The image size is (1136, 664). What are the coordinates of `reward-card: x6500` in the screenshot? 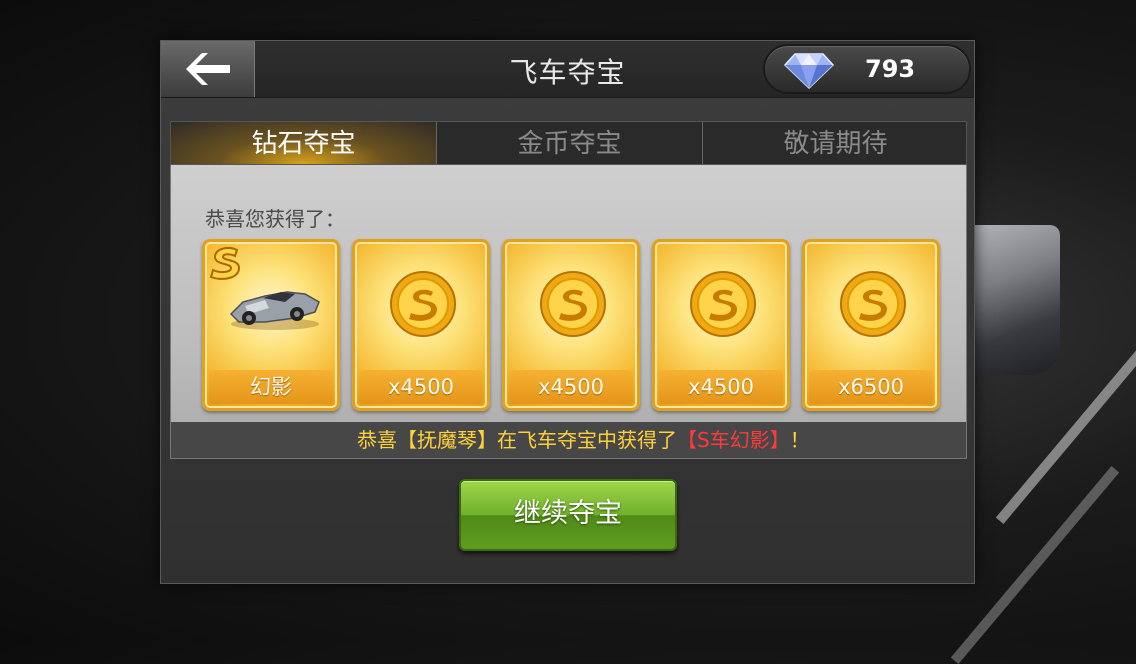 It's located at (871, 325).